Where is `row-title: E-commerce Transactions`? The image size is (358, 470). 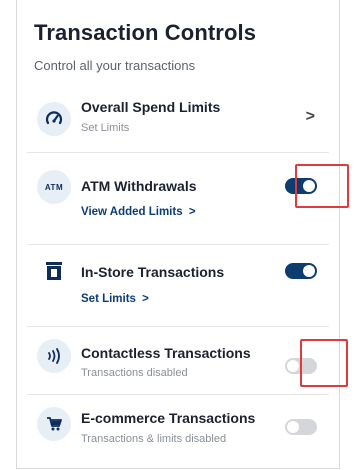 row-title: E-commerce Transactions is located at coordinates (168, 418).